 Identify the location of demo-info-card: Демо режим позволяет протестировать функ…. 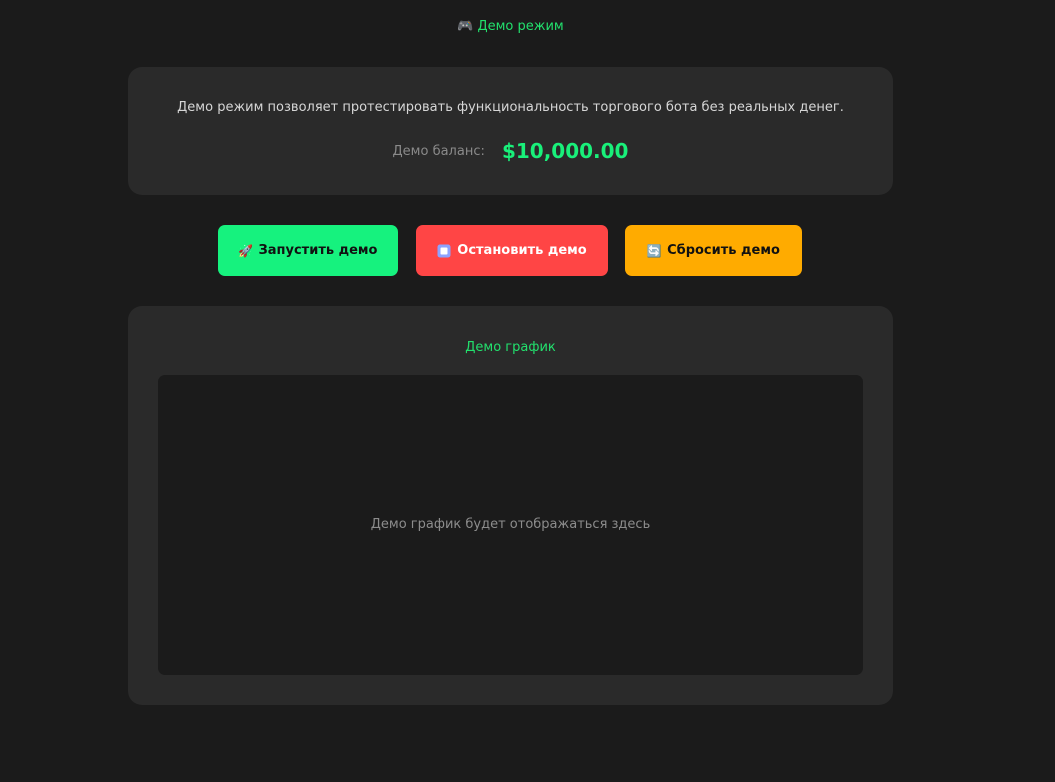
(510, 131).